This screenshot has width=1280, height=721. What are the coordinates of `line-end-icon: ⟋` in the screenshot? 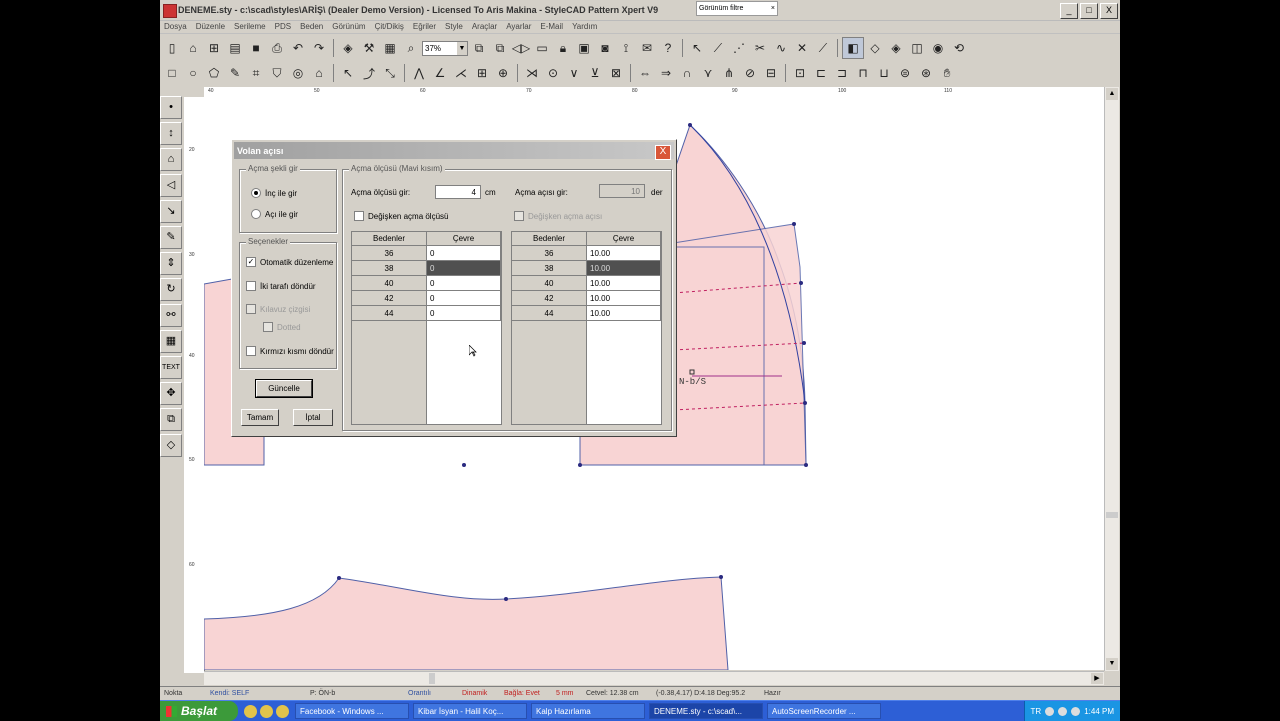 It's located at (823, 48).